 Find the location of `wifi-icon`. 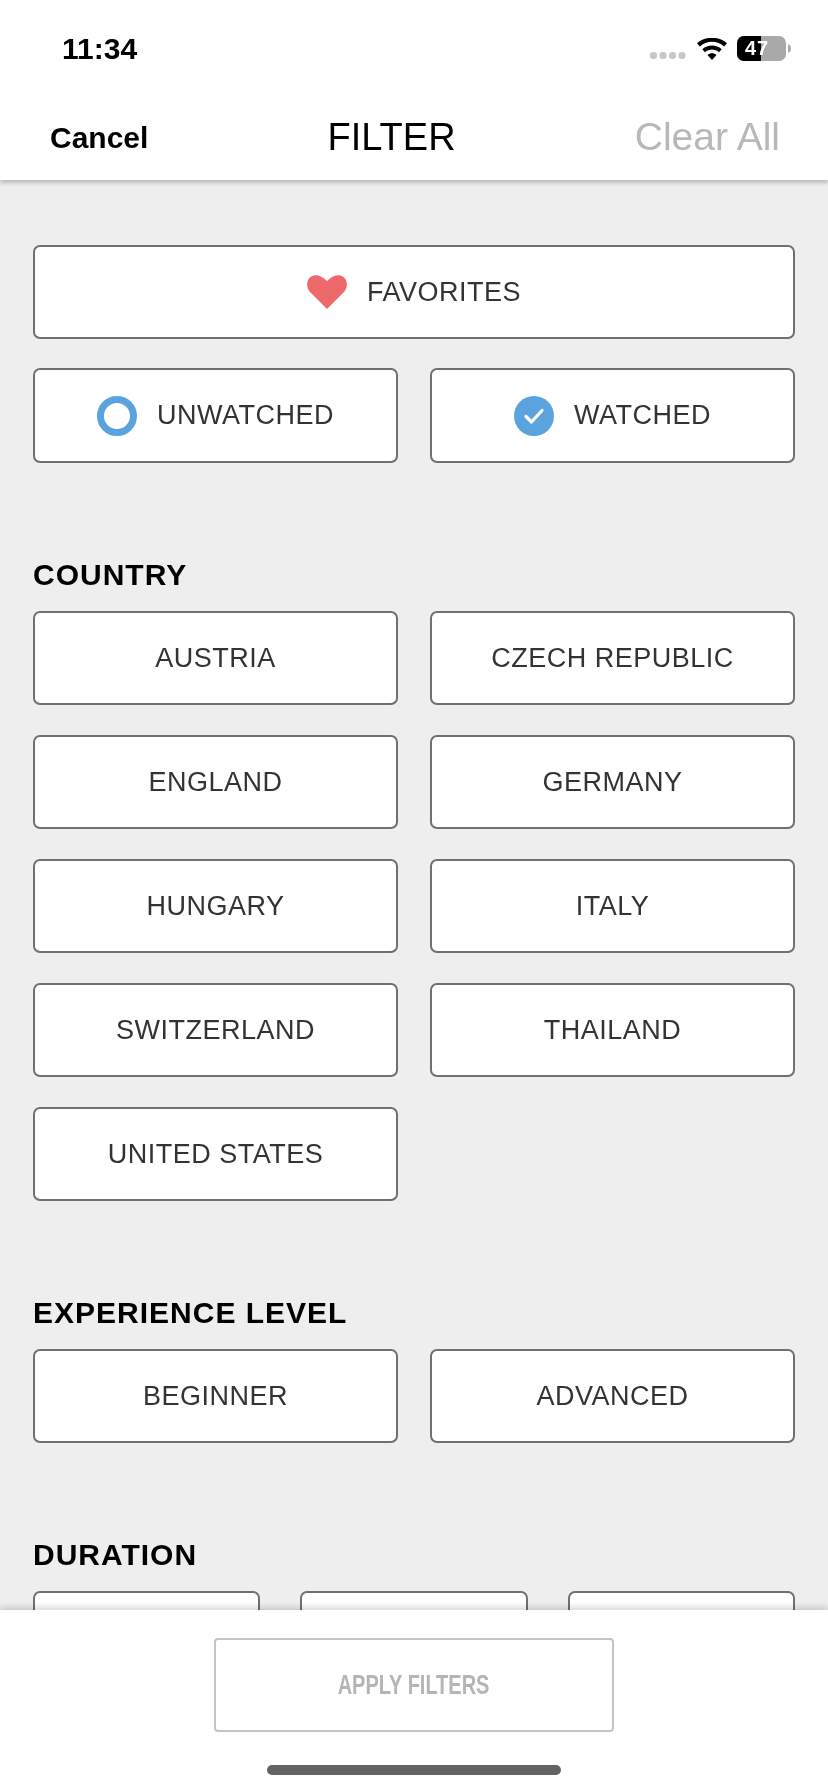

wifi-icon is located at coordinates (712, 48).